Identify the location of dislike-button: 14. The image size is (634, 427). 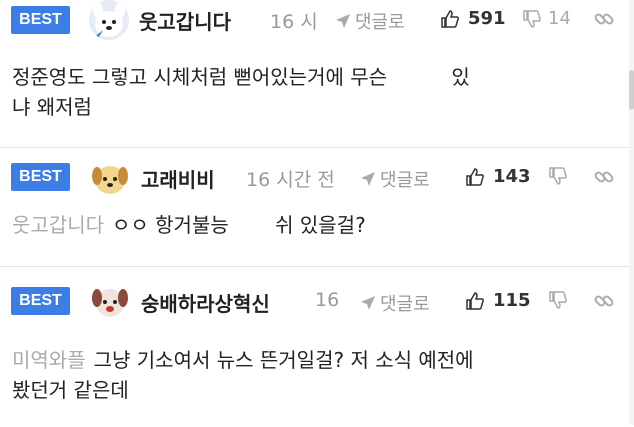
(546, 18).